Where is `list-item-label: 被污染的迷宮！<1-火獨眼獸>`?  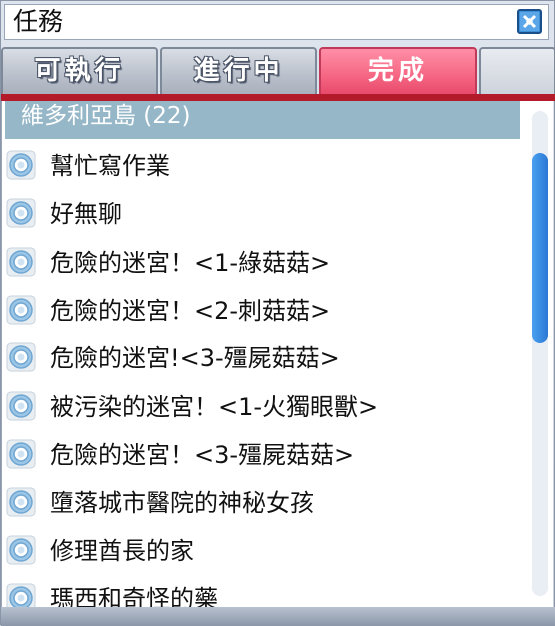 list-item-label: 被污染的迷宮！<1-火獨眼獸> is located at coordinates (214, 407).